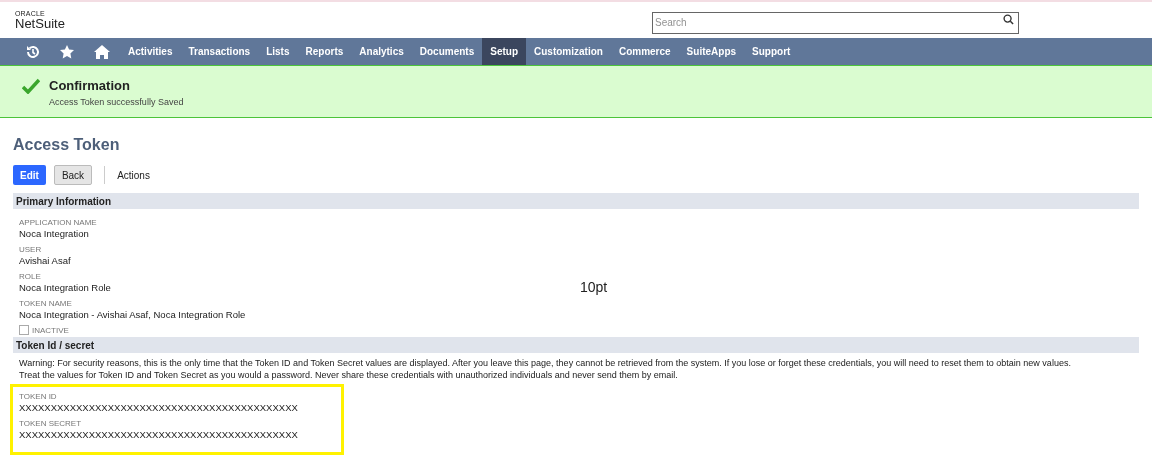 This screenshot has height=463, width=1152. I want to click on field-value: Avishai Asaf, so click(45, 260).